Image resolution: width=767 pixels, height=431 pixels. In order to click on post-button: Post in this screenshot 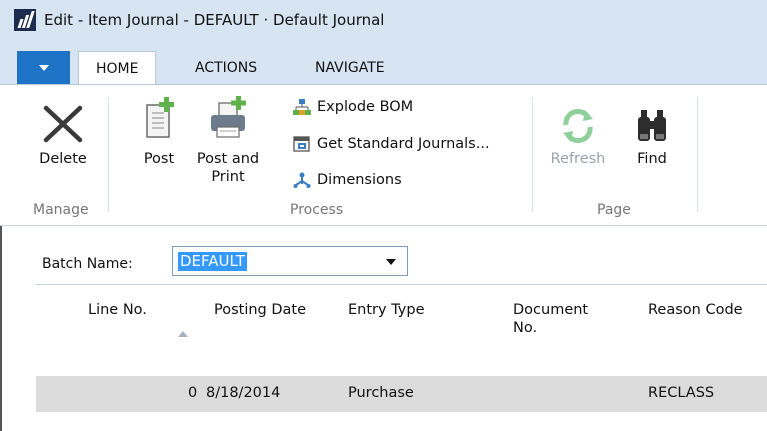, I will do `click(159, 131)`.